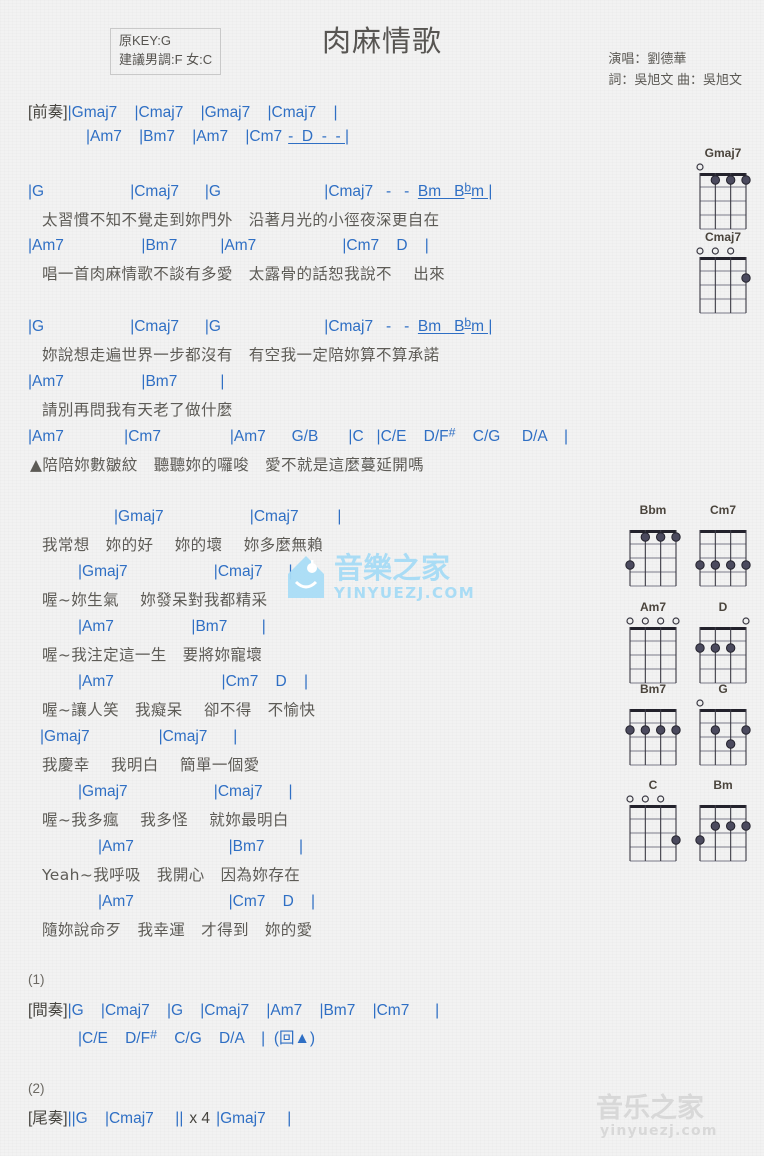 The height and width of the screenshot is (1156, 764). I want to click on chord-diagram-name: Bm, so click(723, 785).